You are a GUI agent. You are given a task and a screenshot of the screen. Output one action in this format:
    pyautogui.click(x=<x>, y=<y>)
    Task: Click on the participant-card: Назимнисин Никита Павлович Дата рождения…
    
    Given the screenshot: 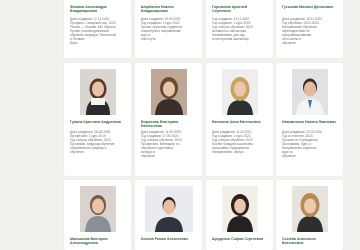 What is the action you would take?
    pyautogui.click(x=309, y=119)
    